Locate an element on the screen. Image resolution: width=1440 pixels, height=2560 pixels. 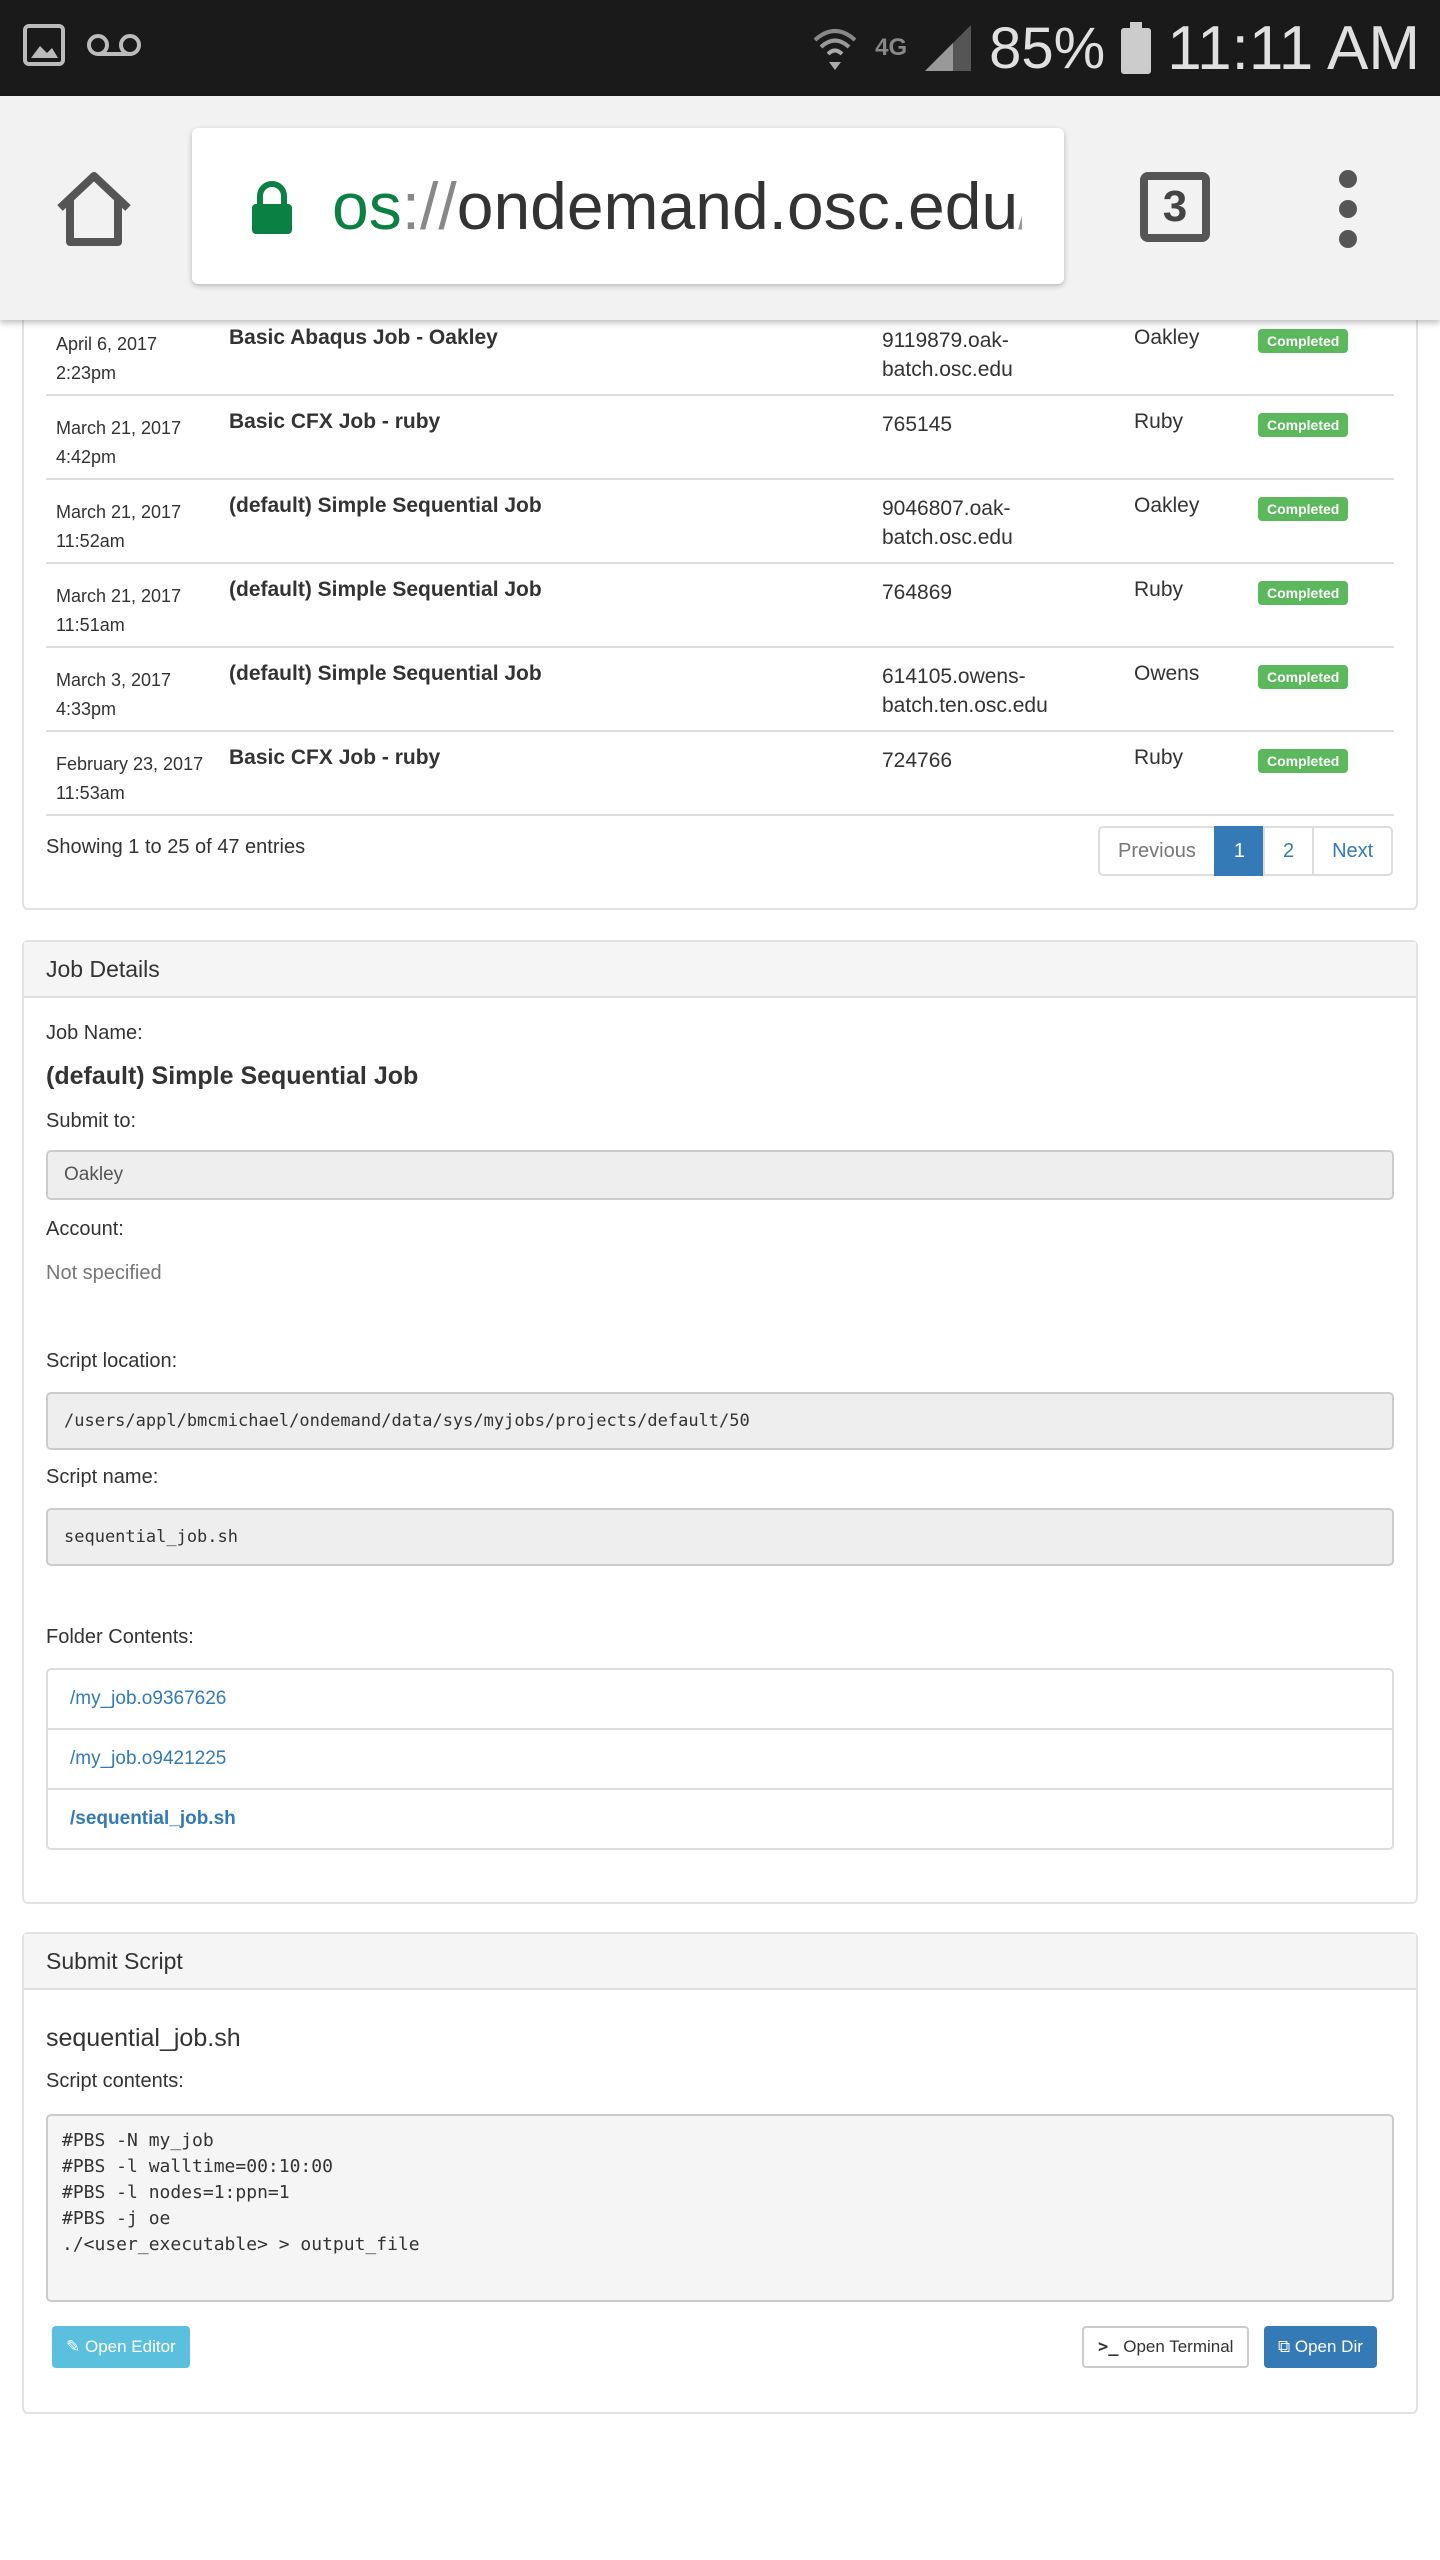
job-id-line1: 724766 is located at coordinates (917, 760).